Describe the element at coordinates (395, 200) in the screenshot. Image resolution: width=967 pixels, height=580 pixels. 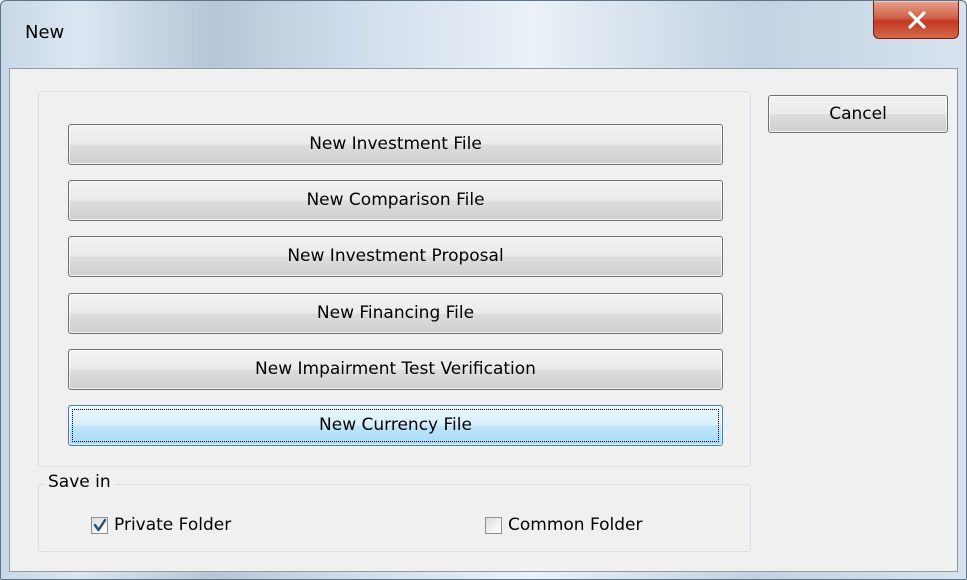
I see `new-comparison-file-button: New Comparison File` at that location.